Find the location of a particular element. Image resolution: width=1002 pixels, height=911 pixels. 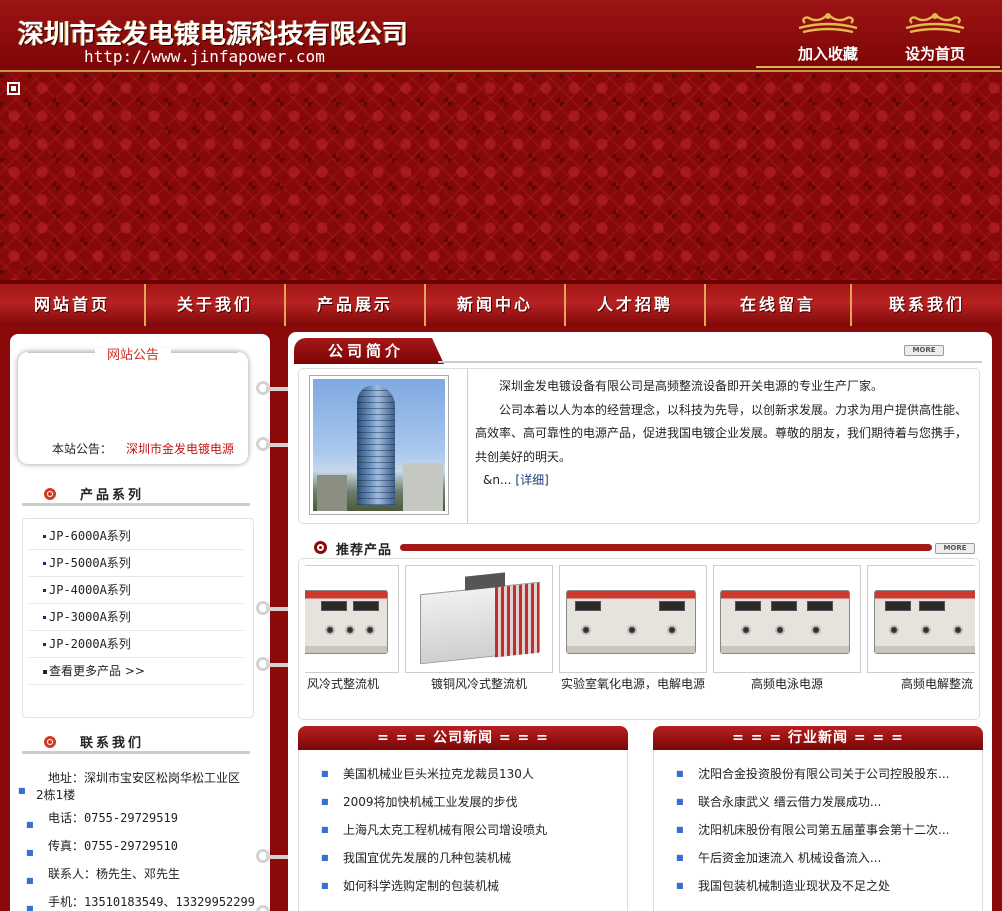

product-series-item: JP-6000A系列 is located at coordinates (136, 536).